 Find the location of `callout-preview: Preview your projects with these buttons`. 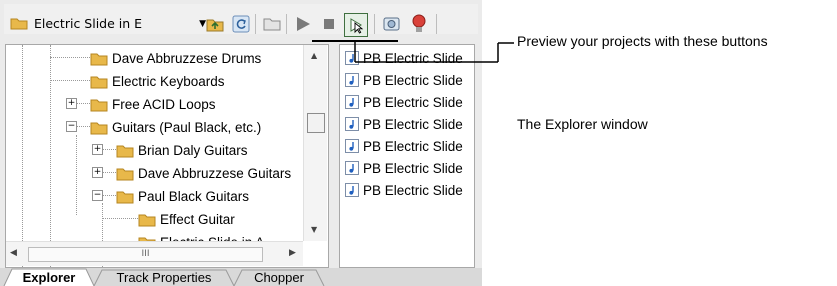

callout-preview: Preview your projects with these buttons is located at coordinates (642, 41).